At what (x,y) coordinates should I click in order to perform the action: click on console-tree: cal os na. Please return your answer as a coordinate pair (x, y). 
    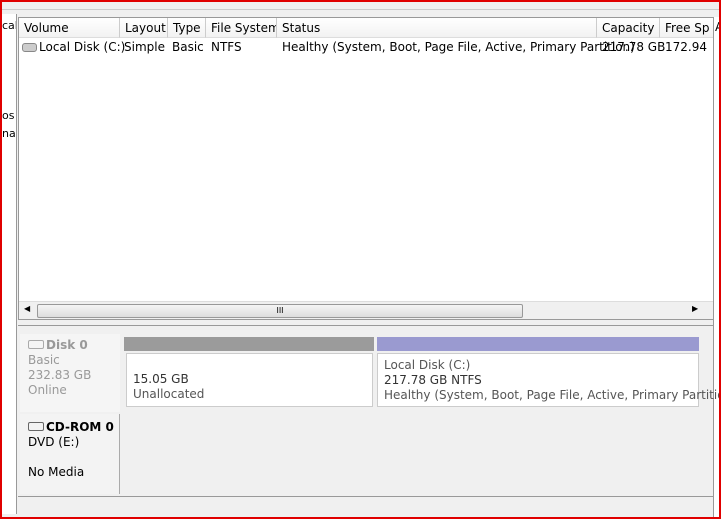
    Looking at the image, I should click on (9, 264).